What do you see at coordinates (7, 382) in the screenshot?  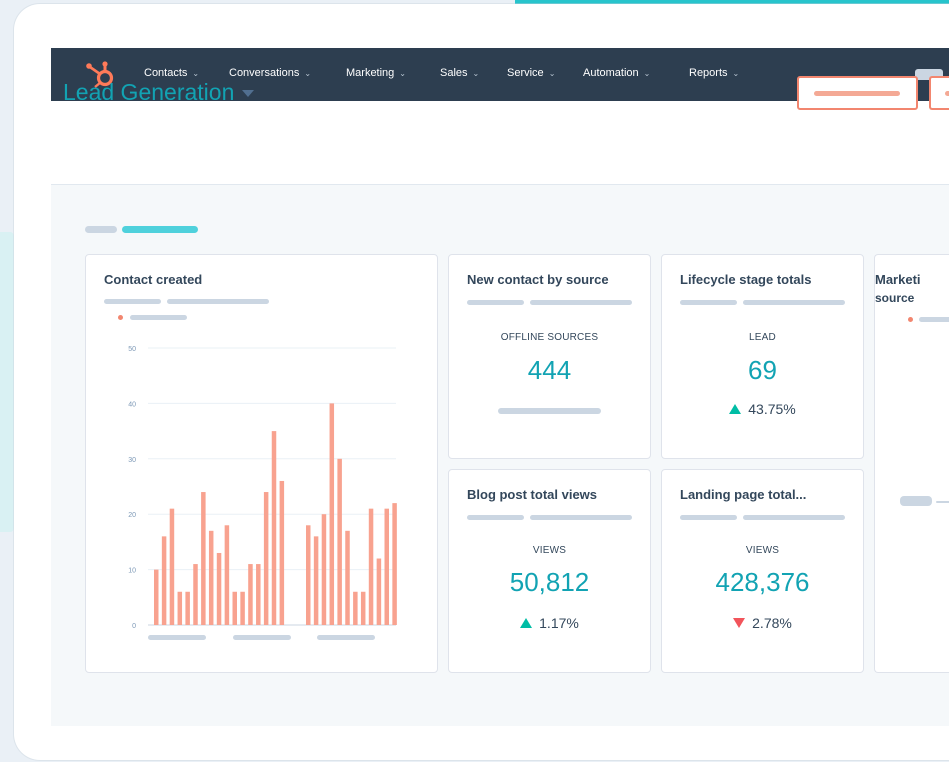 I see `accent-strip-left` at bounding box center [7, 382].